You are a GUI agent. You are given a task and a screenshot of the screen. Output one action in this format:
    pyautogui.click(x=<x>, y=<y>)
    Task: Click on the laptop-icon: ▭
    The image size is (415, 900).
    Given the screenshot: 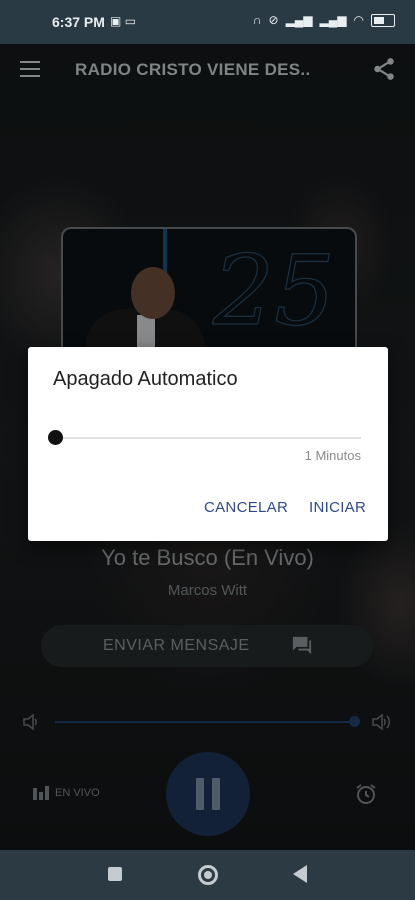 What is the action you would take?
    pyautogui.click(x=130, y=21)
    